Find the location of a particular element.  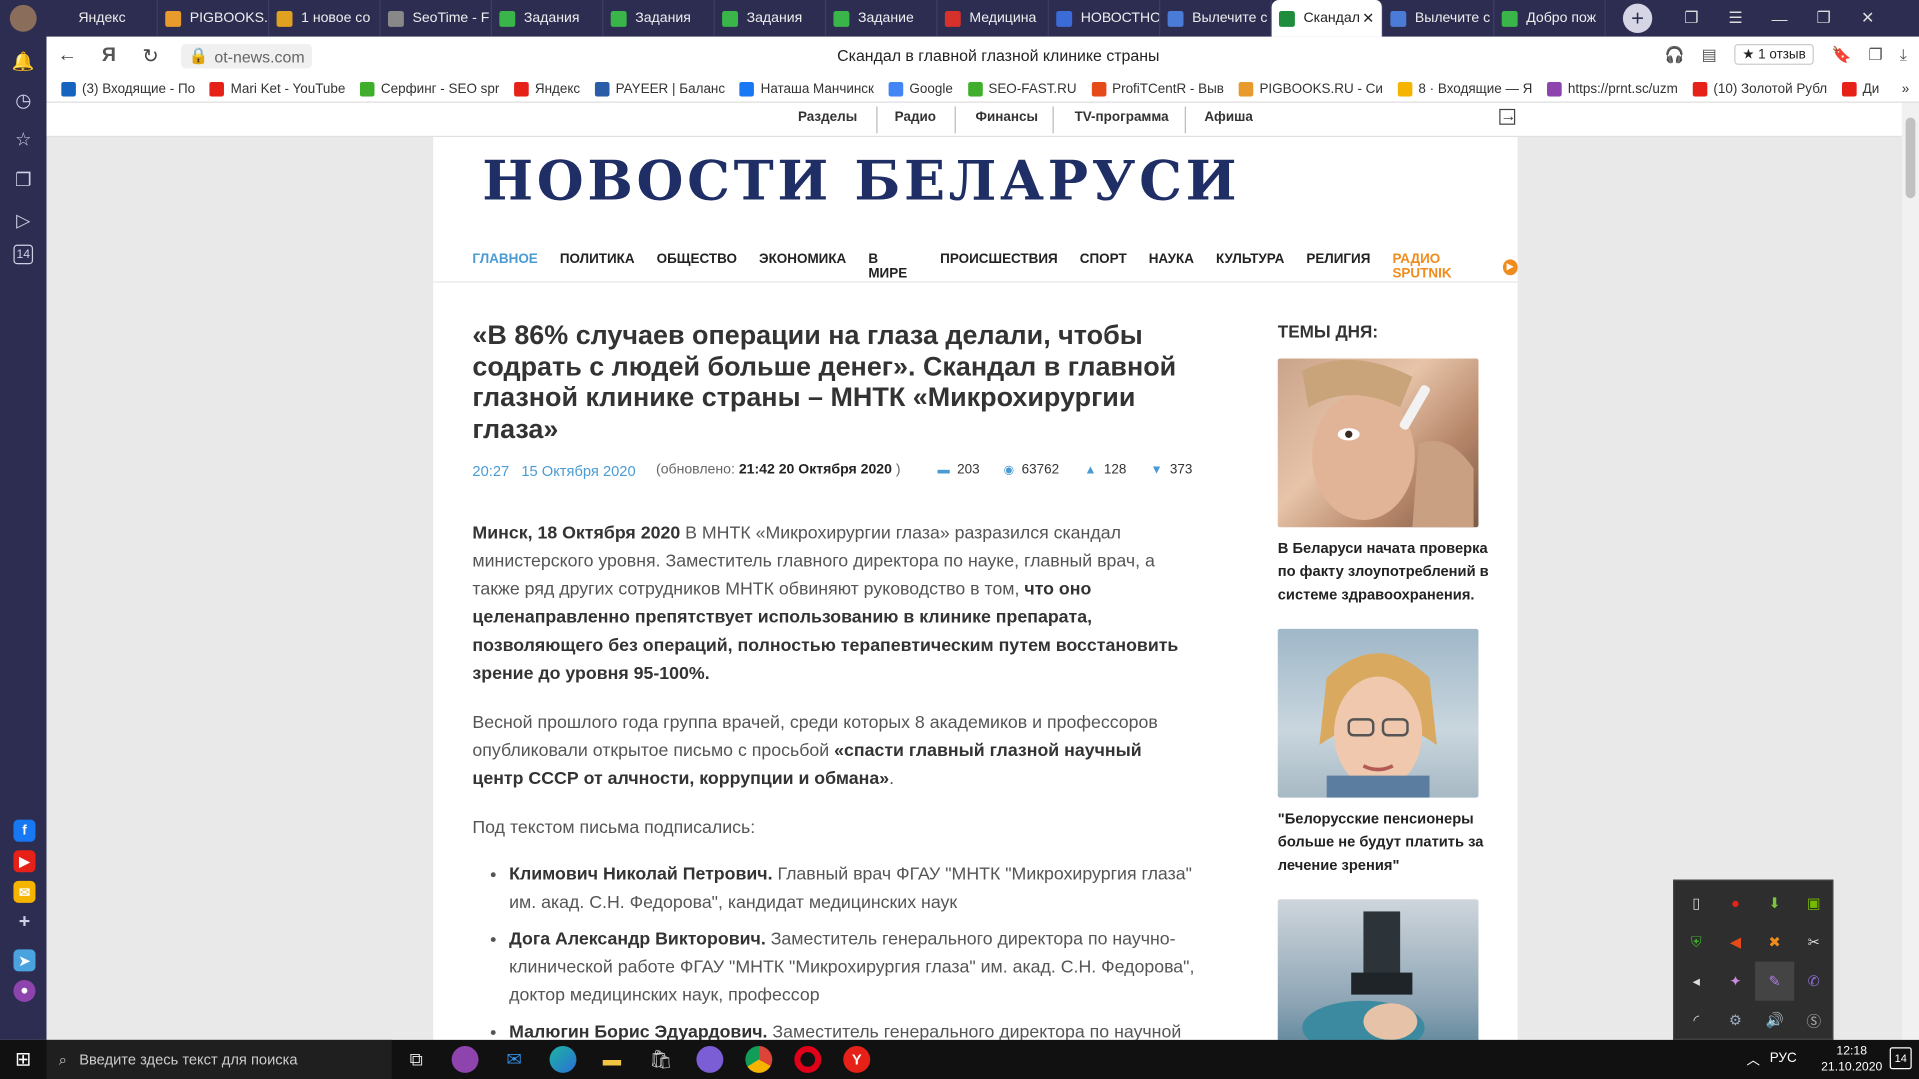

tab-close-icon: ✕ is located at coordinates (1368, 18).